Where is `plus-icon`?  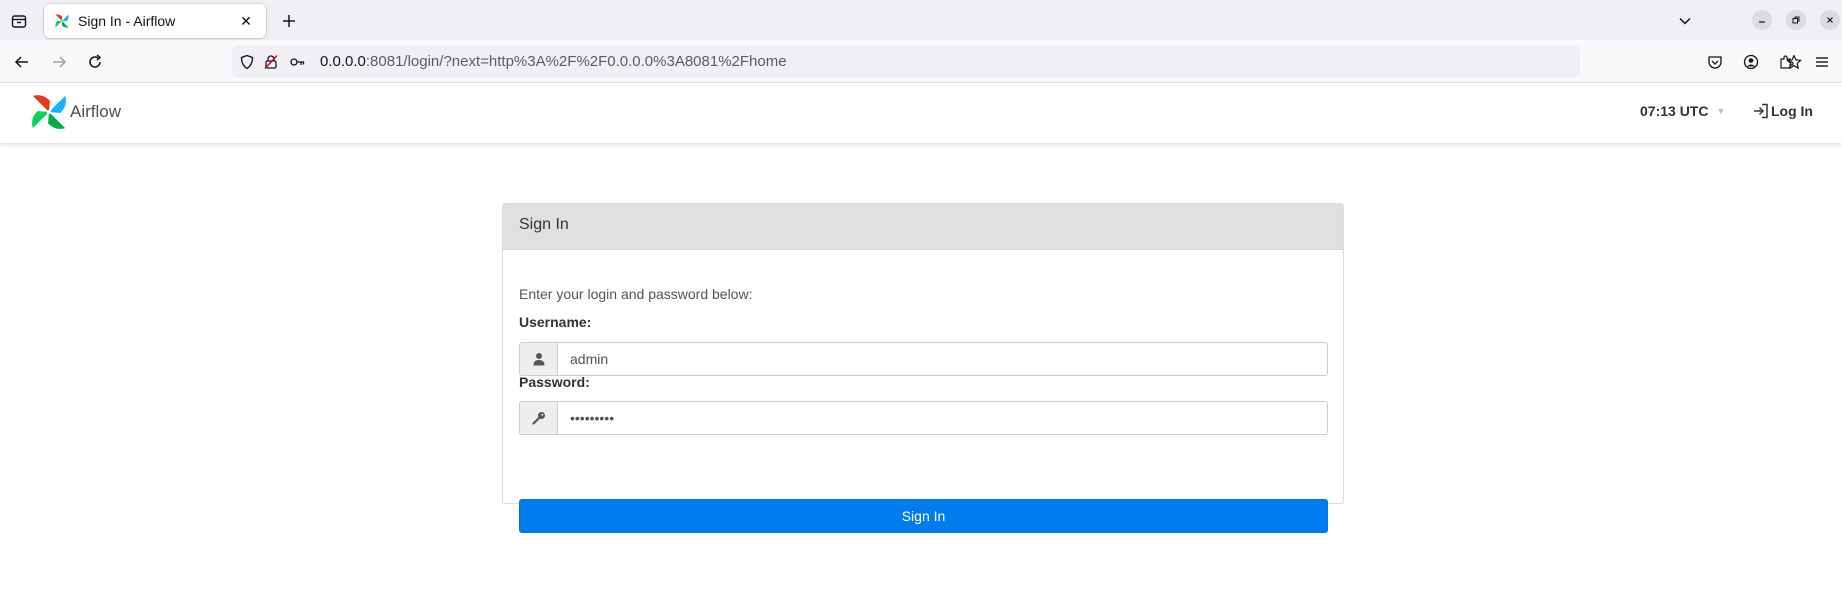
plus-icon is located at coordinates (289, 21).